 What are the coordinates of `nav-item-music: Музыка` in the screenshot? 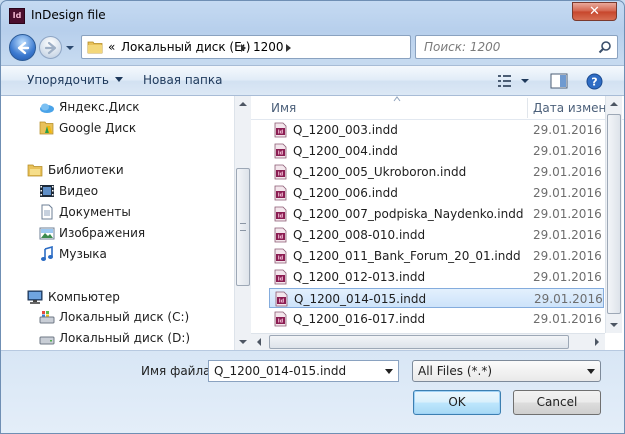 It's located at (117, 254).